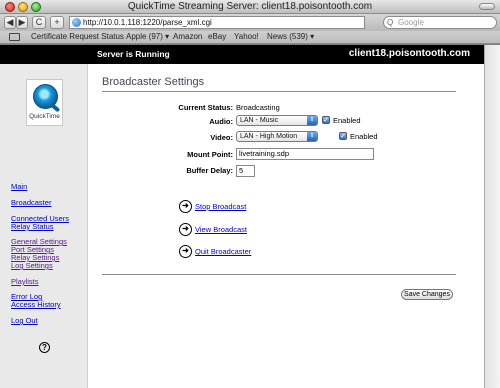  What do you see at coordinates (279, 91) in the screenshot?
I see `heading-divider` at bounding box center [279, 91].